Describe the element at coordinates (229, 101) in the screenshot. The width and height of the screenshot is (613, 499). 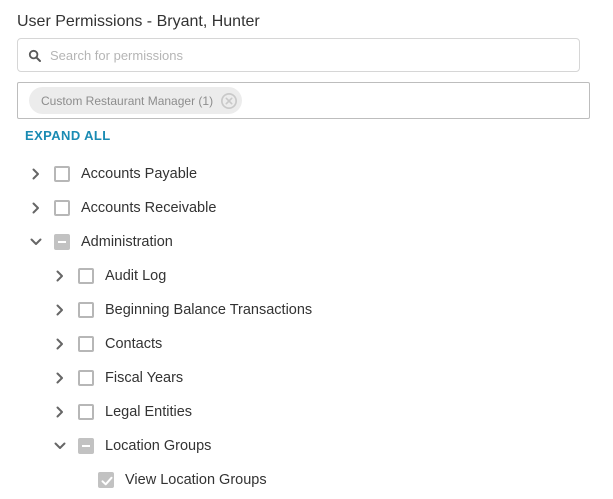
I see `close-circle-icon` at that location.